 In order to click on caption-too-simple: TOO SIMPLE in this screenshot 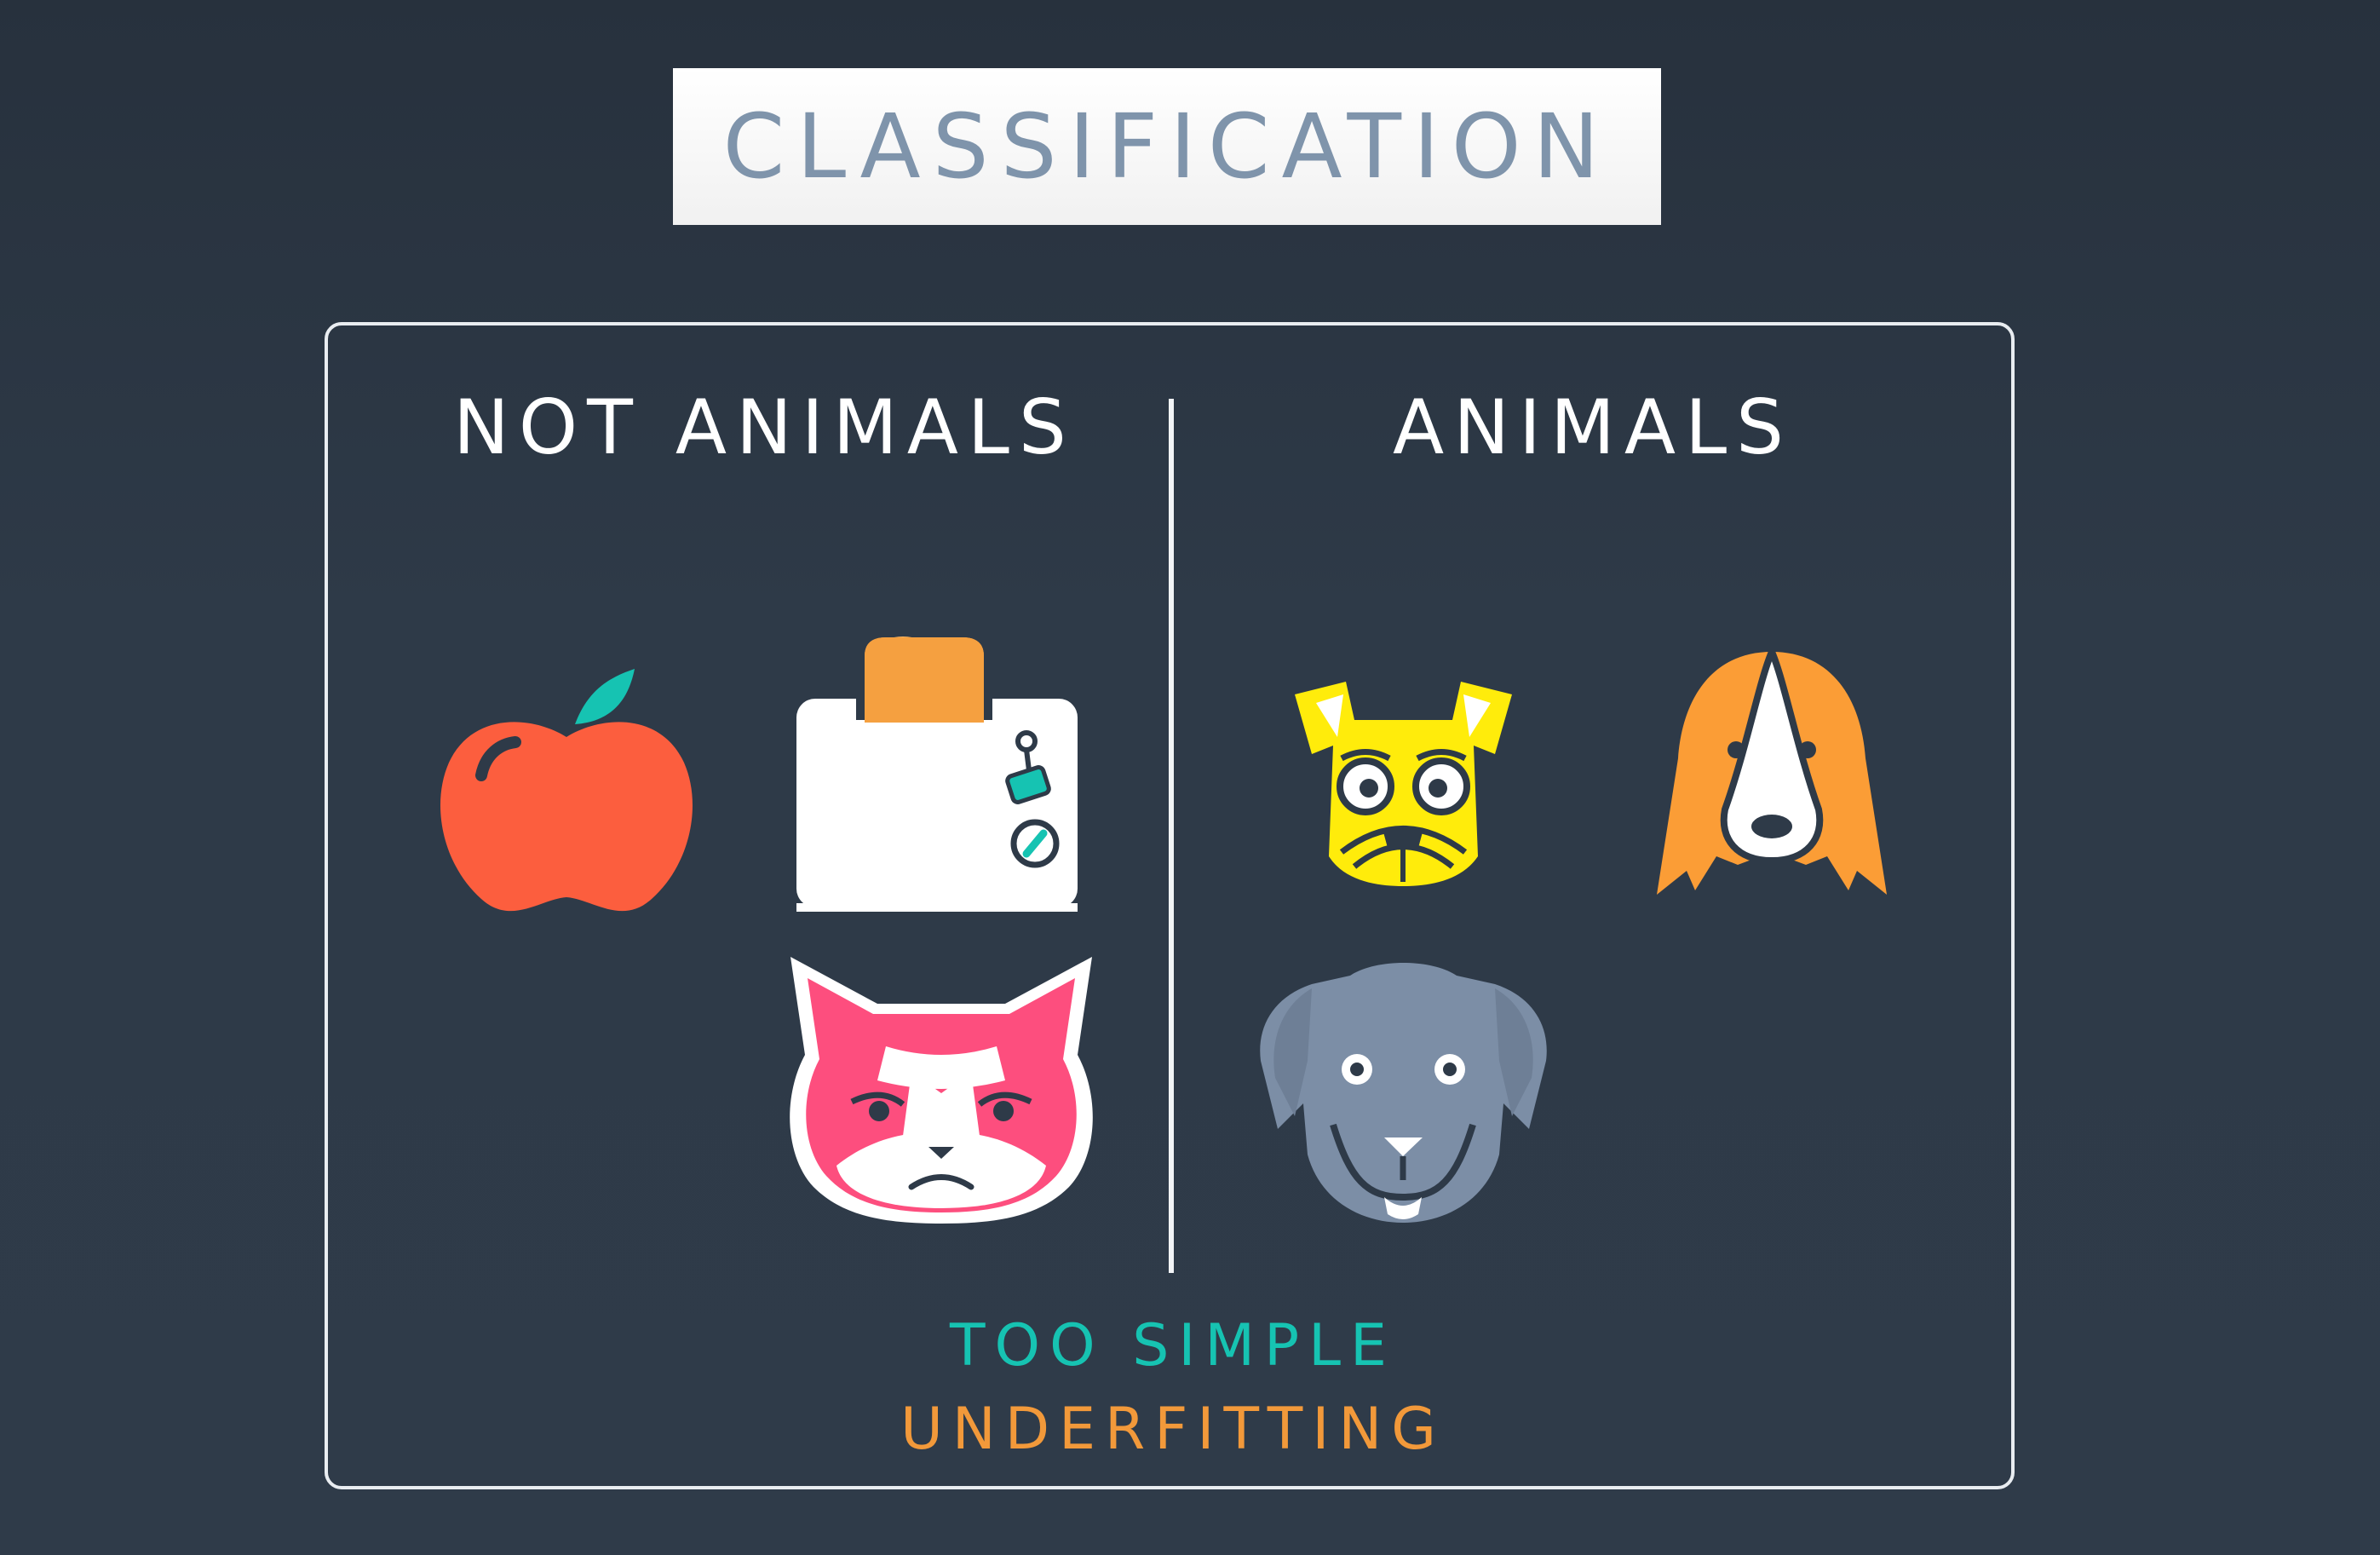, I will do `click(1173, 1345)`.